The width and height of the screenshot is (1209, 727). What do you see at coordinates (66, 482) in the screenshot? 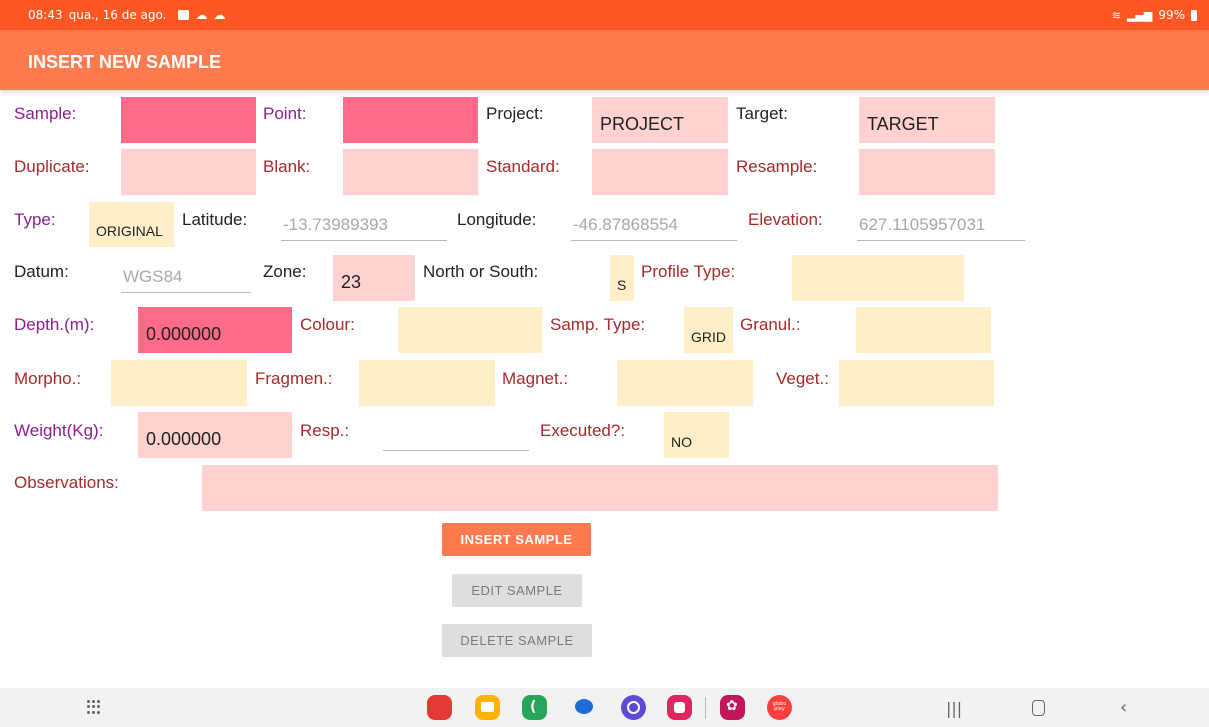
I see `observations-label: Observations:` at bounding box center [66, 482].